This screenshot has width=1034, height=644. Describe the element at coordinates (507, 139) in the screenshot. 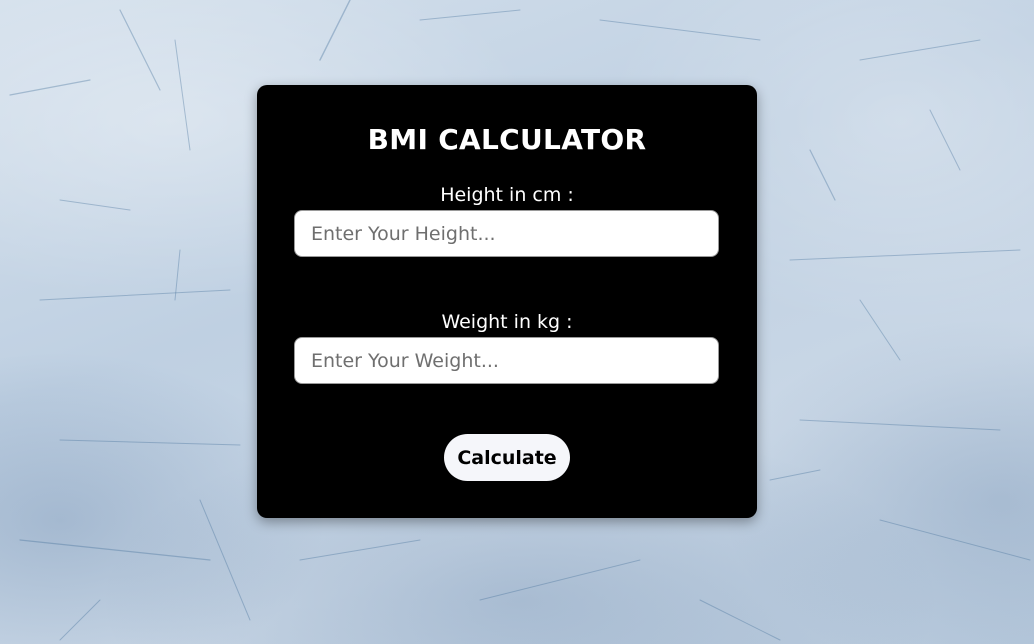

I see `page-title: BMI CALCULATOR` at that location.